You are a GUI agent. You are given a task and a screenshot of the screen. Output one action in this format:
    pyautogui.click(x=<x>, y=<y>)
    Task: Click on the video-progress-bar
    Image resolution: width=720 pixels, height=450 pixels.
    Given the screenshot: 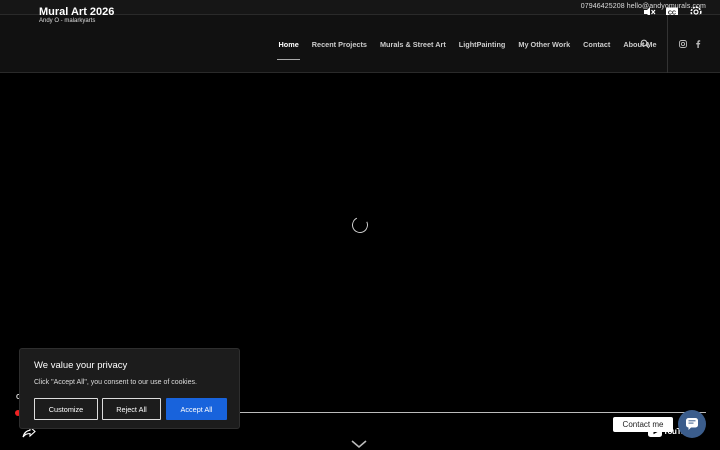 What is the action you would take?
    pyautogui.click(x=473, y=412)
    